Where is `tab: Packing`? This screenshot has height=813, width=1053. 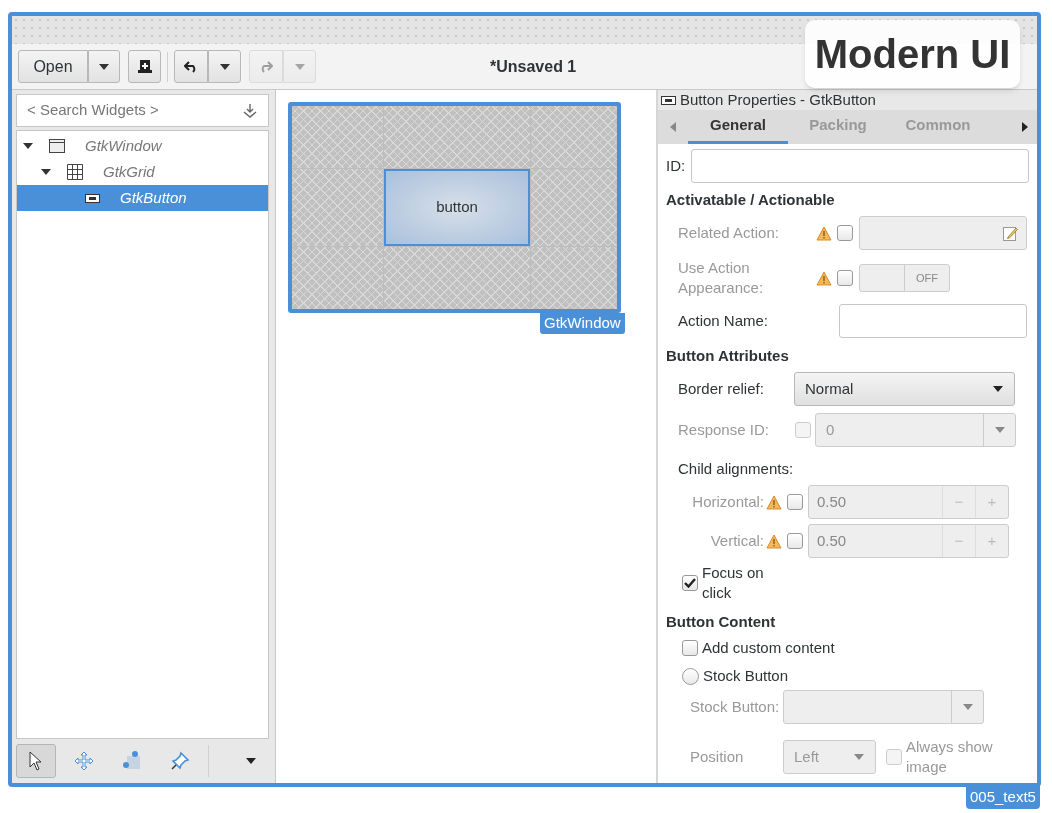
tab: Packing is located at coordinates (838, 127).